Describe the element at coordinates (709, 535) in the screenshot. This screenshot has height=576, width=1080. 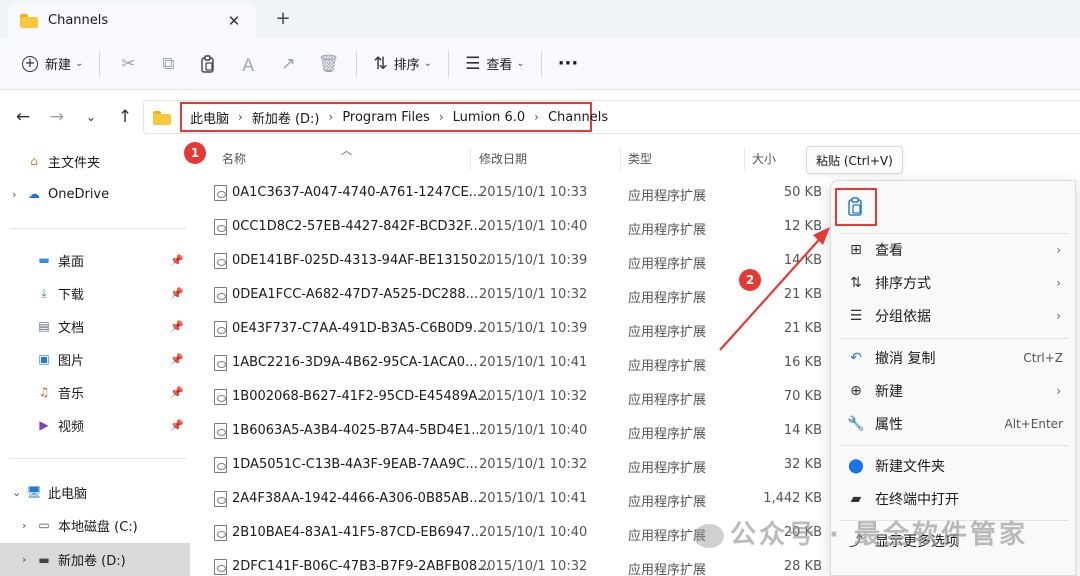
I see `wechat-icon` at that location.